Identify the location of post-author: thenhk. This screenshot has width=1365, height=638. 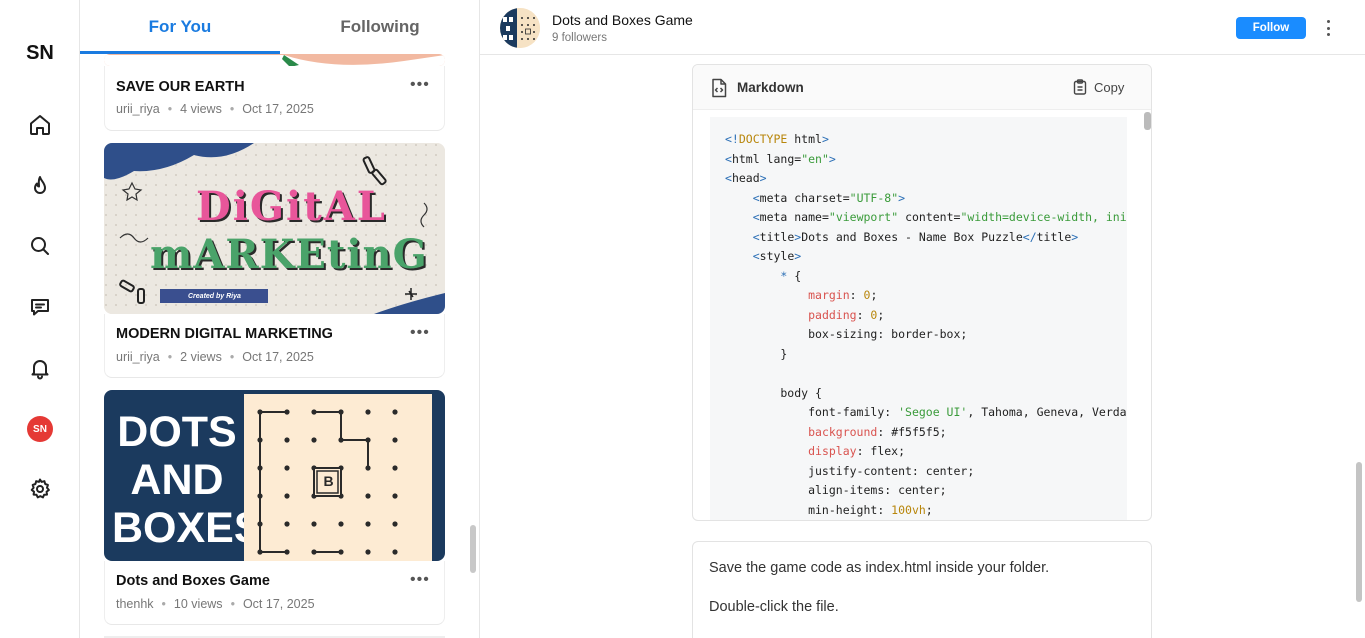
(135, 604).